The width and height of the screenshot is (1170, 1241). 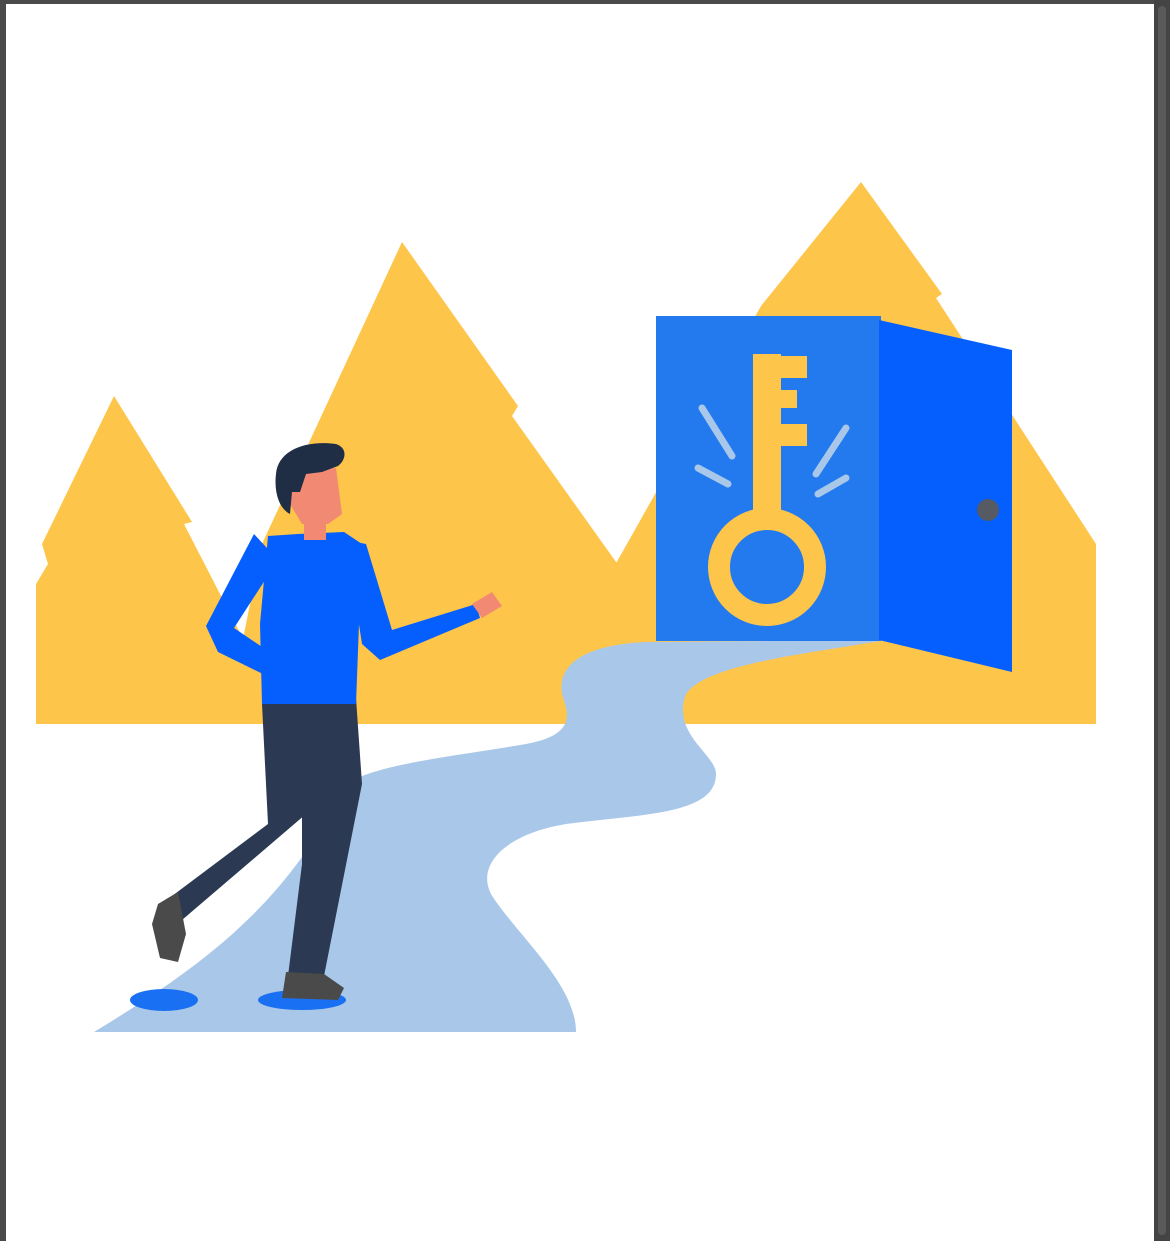 What do you see at coordinates (164, 1000) in the screenshot?
I see `footprint-icon` at bounding box center [164, 1000].